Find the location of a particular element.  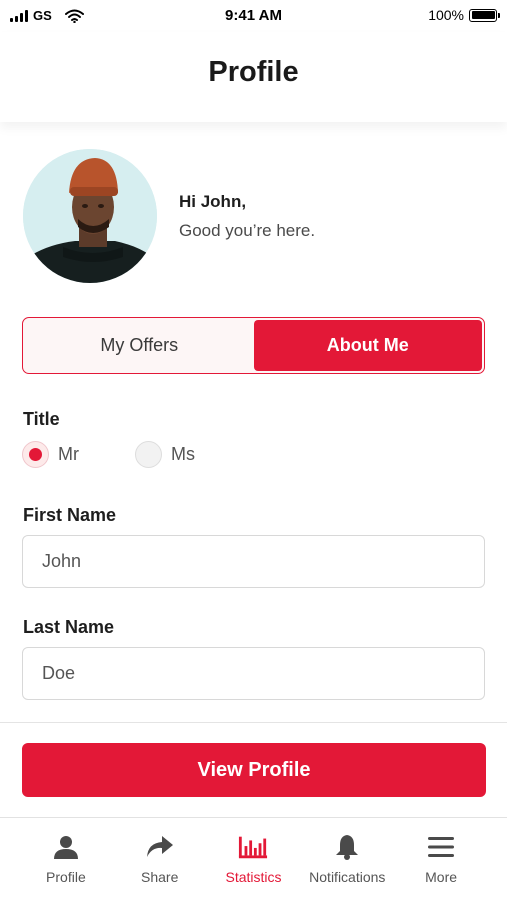

last-name-label: Last Name is located at coordinates (69, 627).